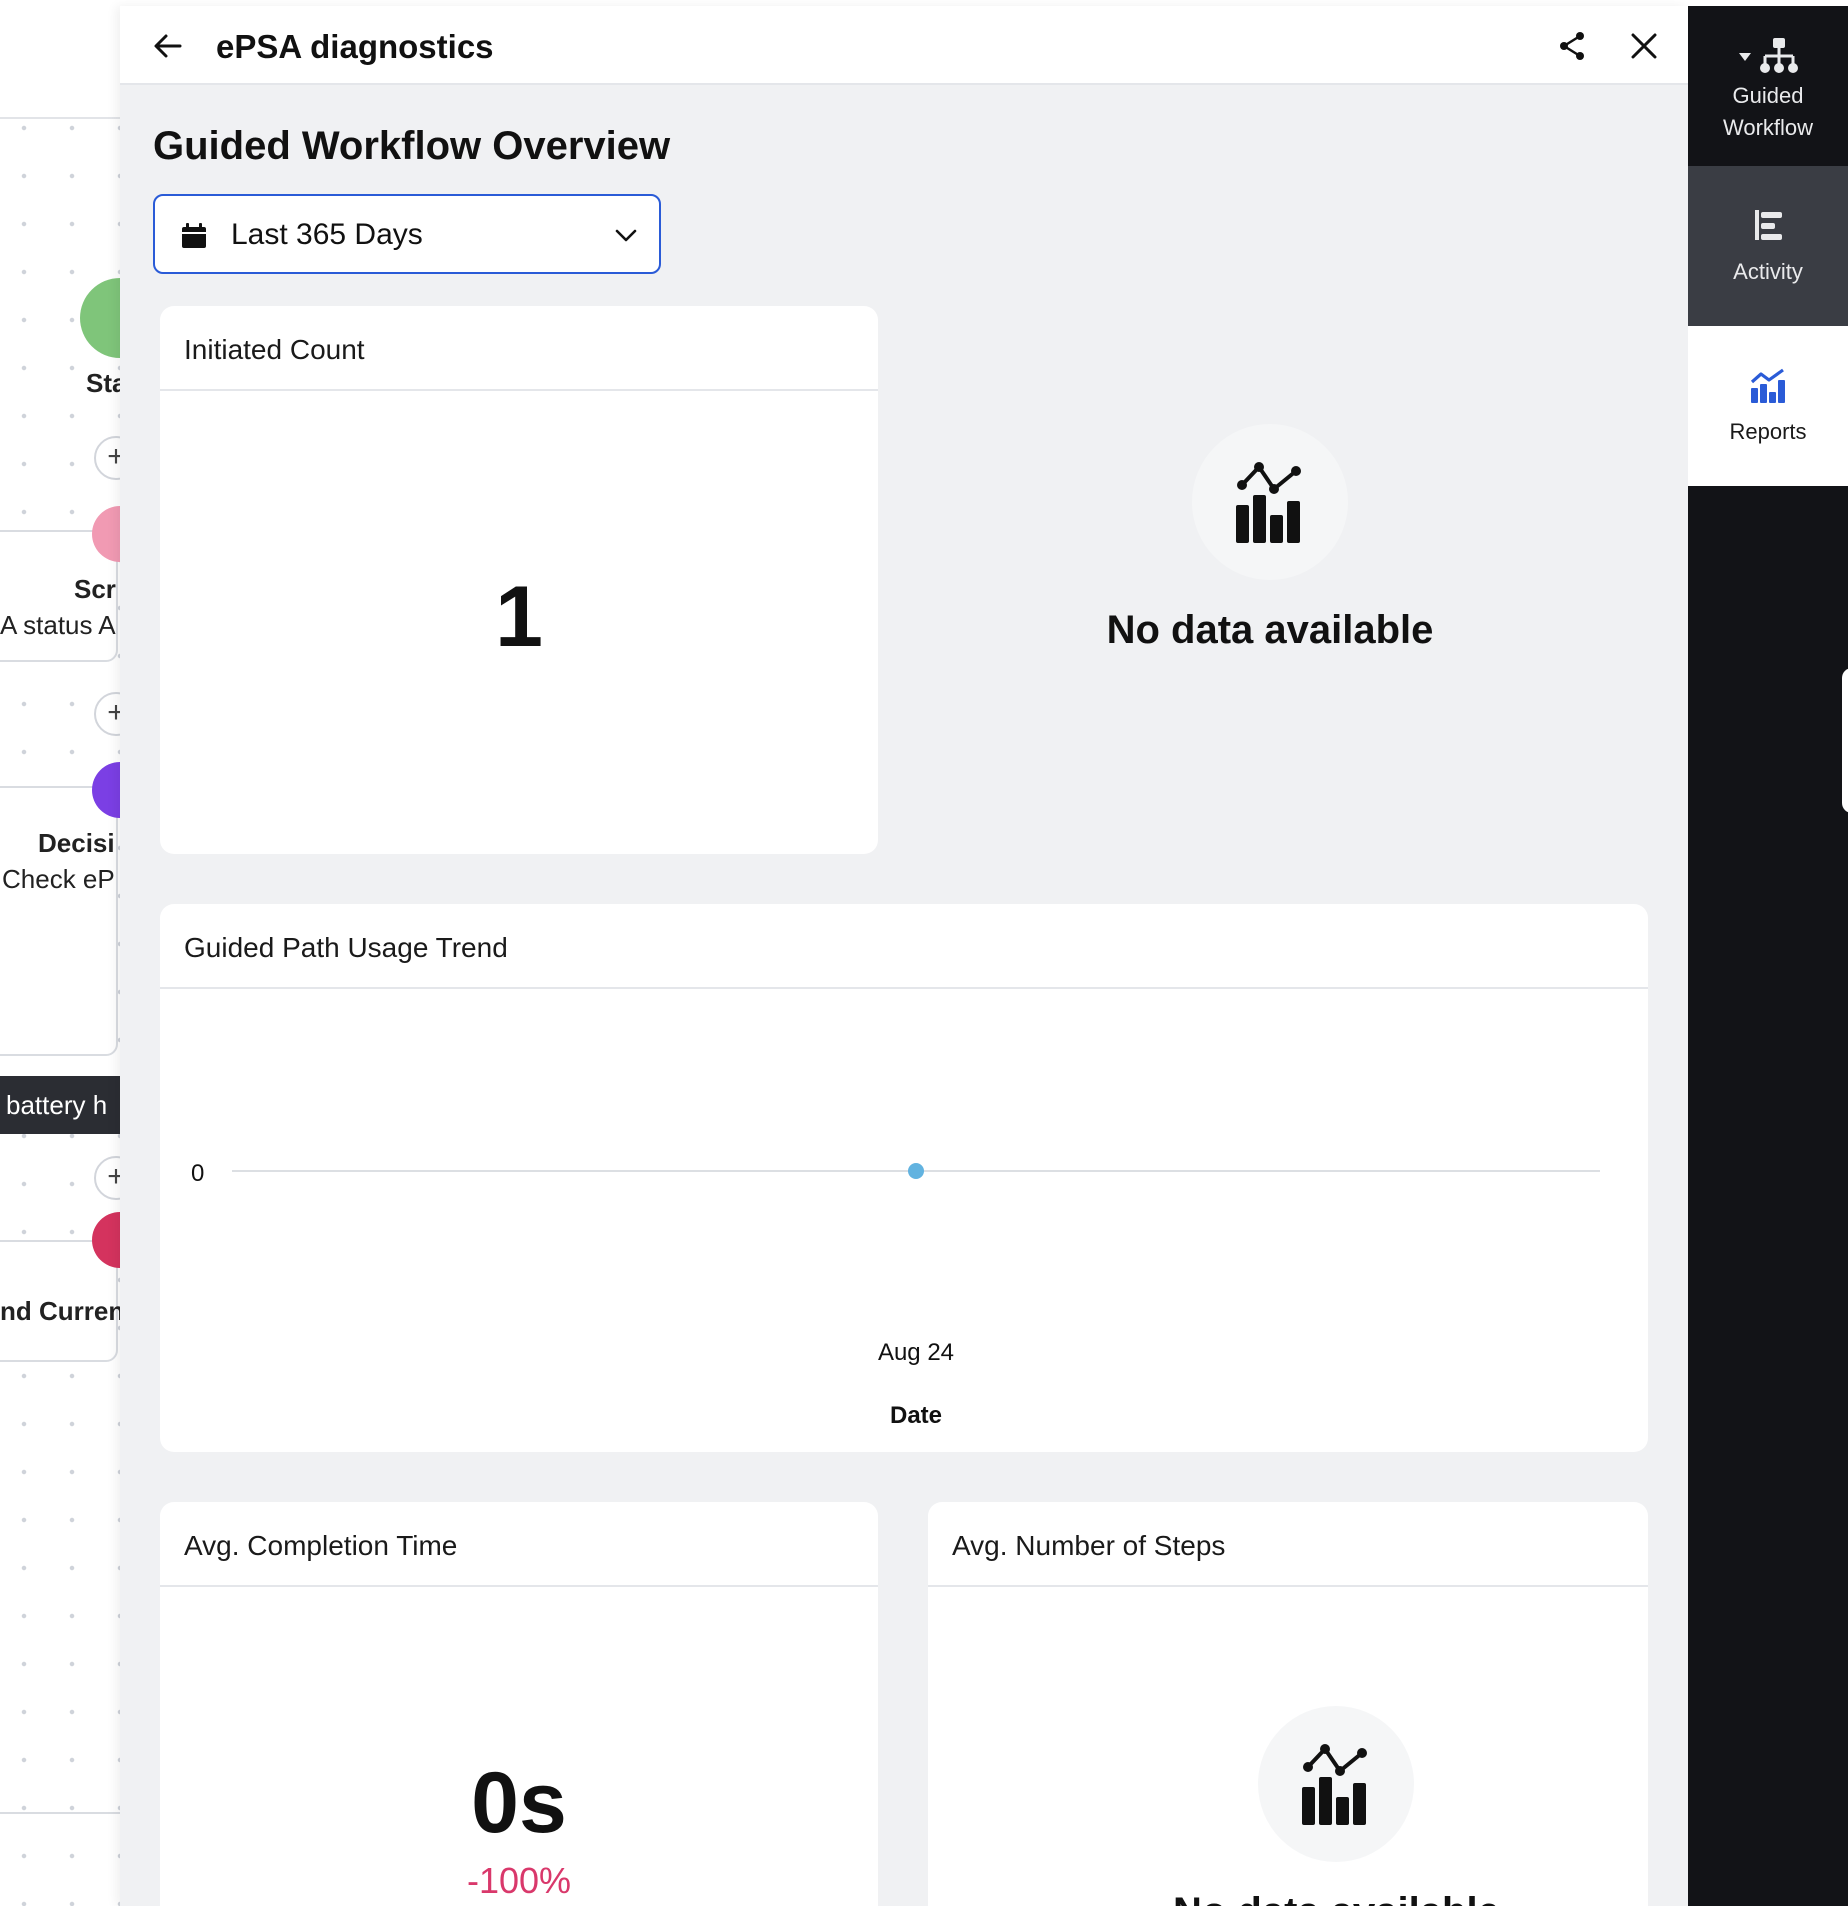  I want to click on sidebar-item-label: Workflow, so click(1768, 127).